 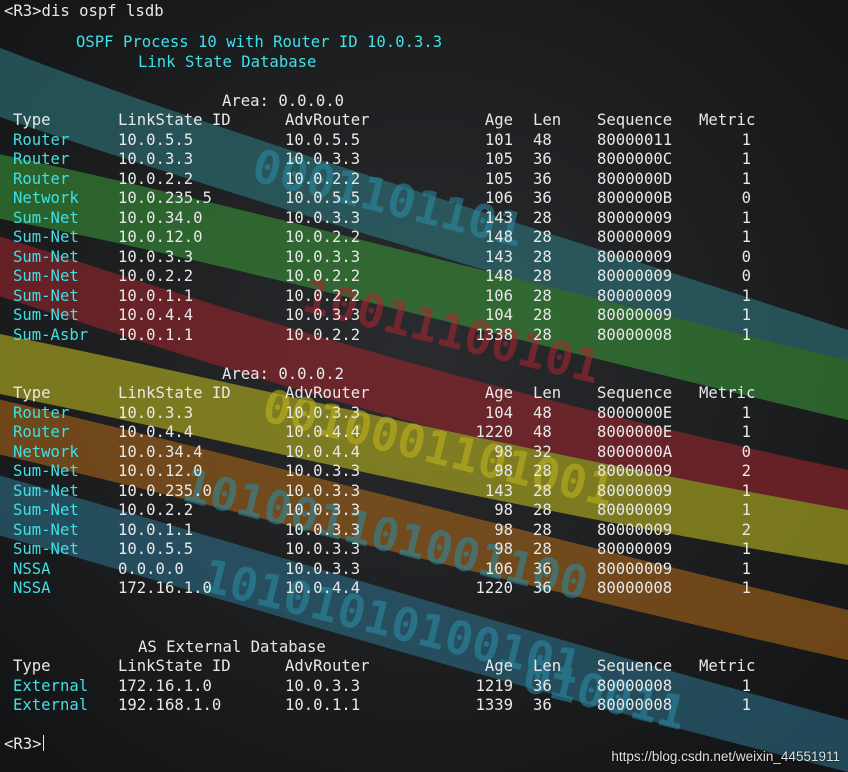 I want to click on table-cell: 0.0.0.0, so click(x=151, y=568).